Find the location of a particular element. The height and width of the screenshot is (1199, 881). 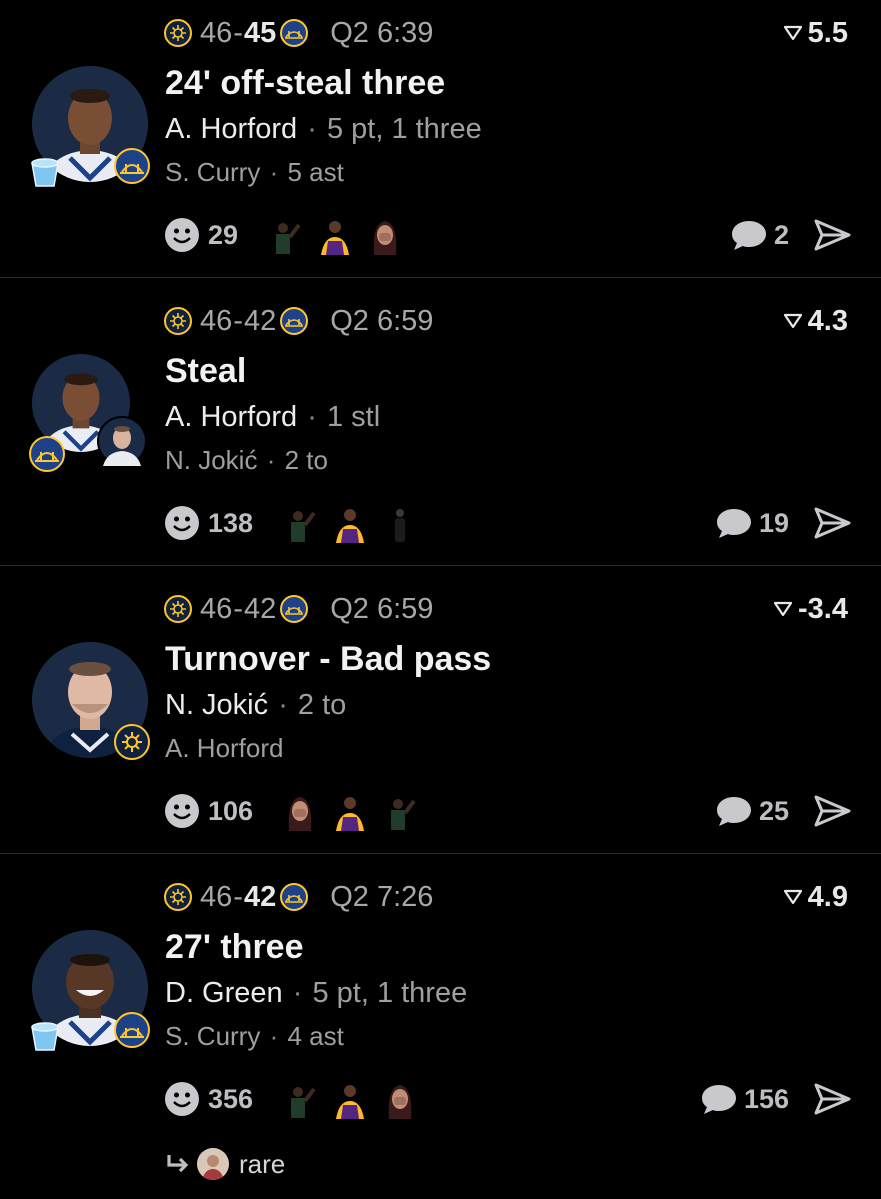

secondary-player-name: A. Horford is located at coordinates (224, 748).